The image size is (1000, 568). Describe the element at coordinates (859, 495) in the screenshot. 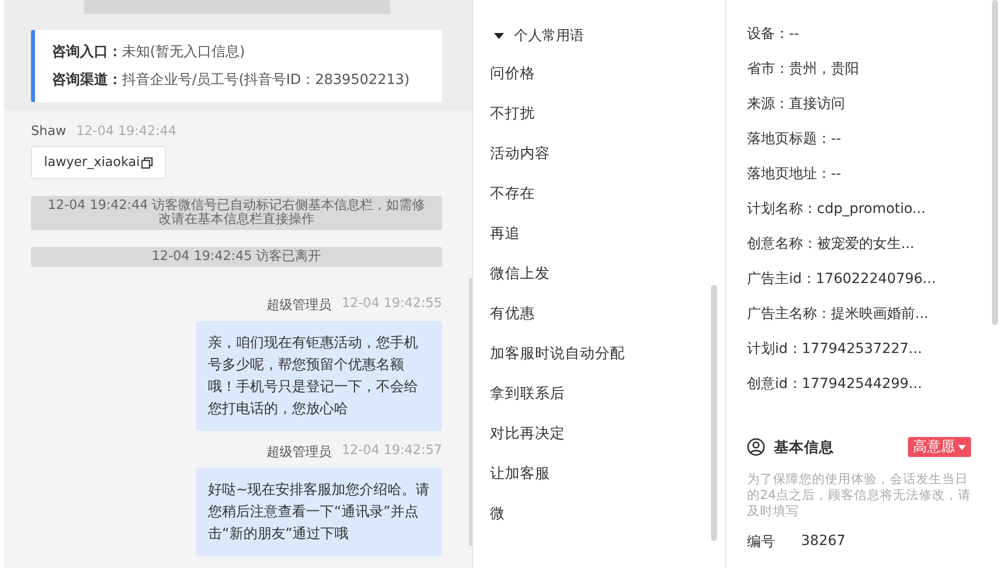

I see `notice-text: 为了保障您的使用体验，会话发生当日的24点之后，顾客信息将无法修改，请及时填写` at that location.